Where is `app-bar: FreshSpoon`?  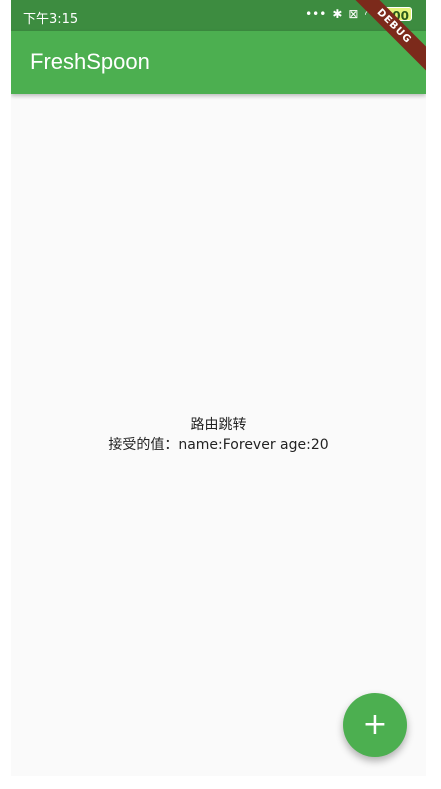
app-bar: FreshSpoon is located at coordinates (218, 62).